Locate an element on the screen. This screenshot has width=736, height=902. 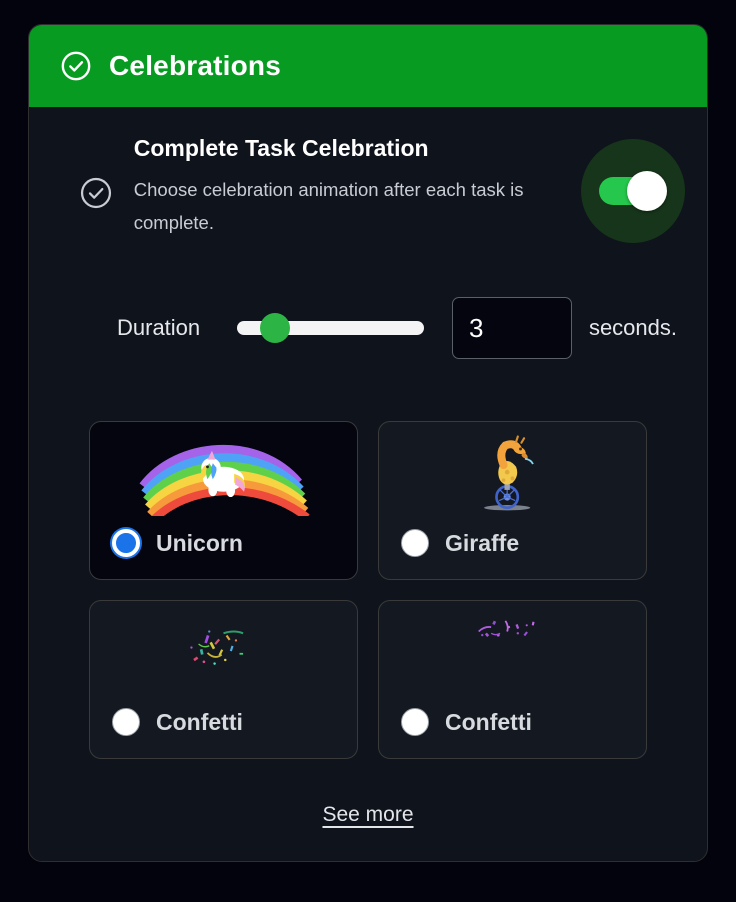
option-label: Unicorn is located at coordinates (199, 542).